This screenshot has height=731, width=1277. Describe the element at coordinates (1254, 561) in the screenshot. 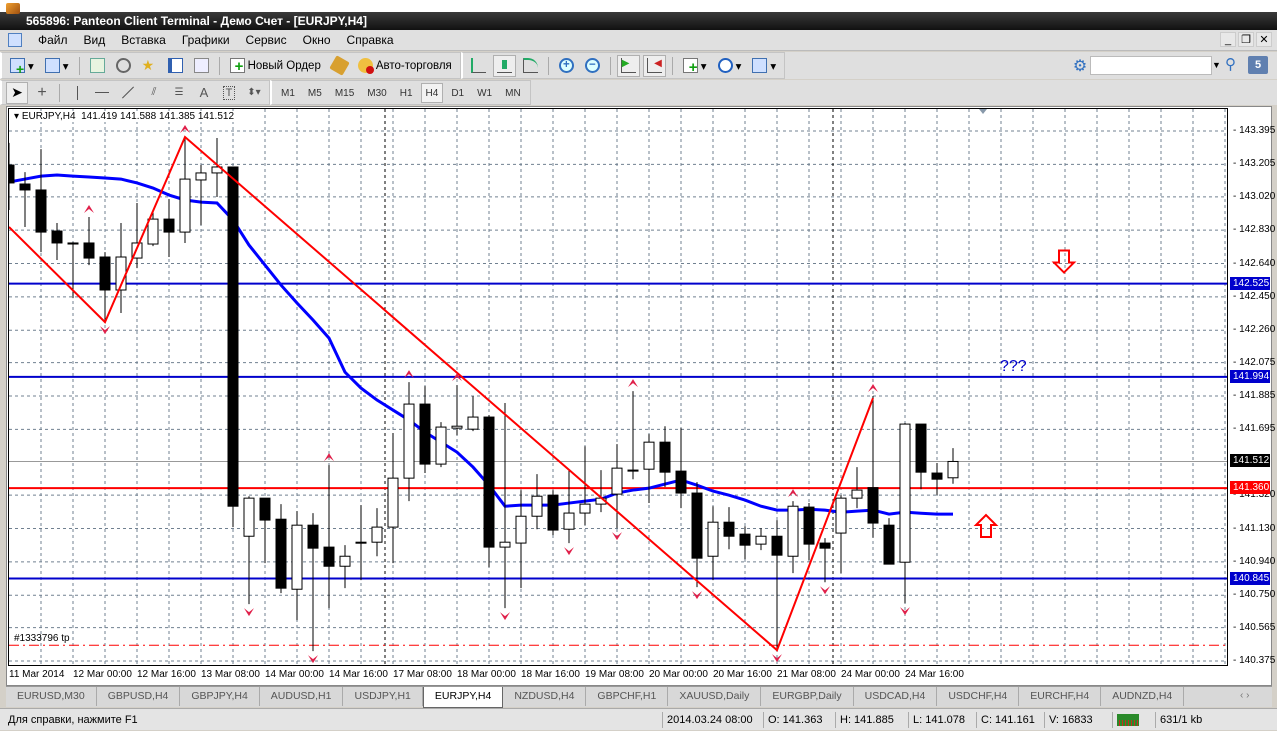

I see `price-tick: - 140.940` at that location.